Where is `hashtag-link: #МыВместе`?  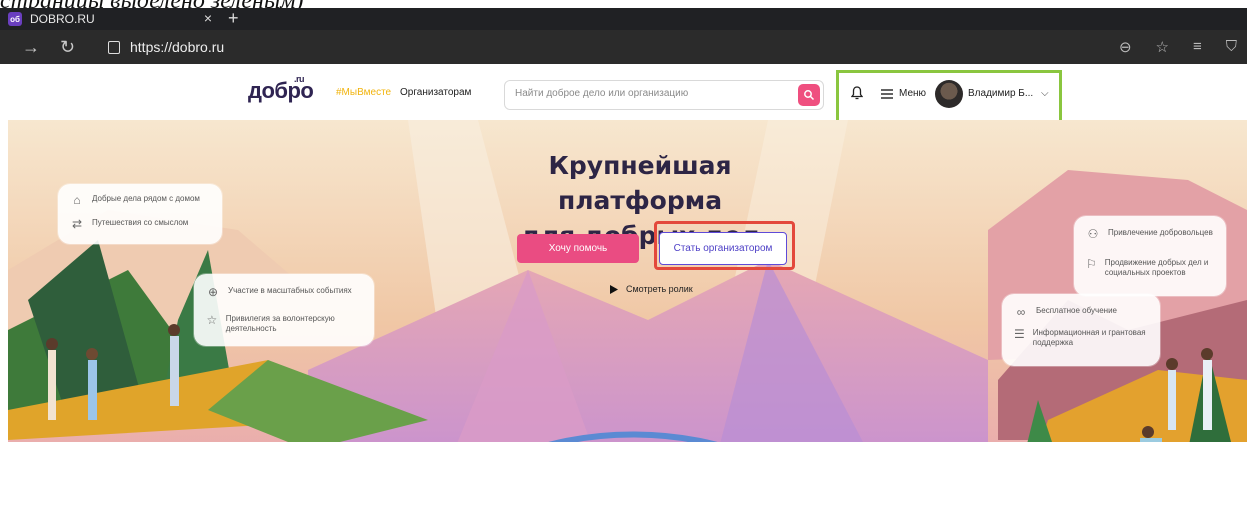
hashtag-link: #МыВместе is located at coordinates (363, 92).